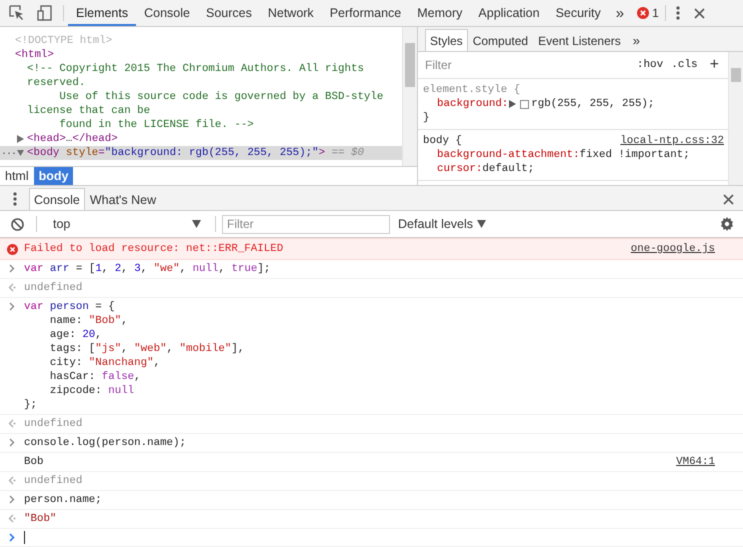 Image resolution: width=743 pixels, height=547 pixels. Describe the element at coordinates (195, 153) in the screenshot. I see `markup-text: <body style="background: rgb(255, 255, 255);"> == $0` at that location.